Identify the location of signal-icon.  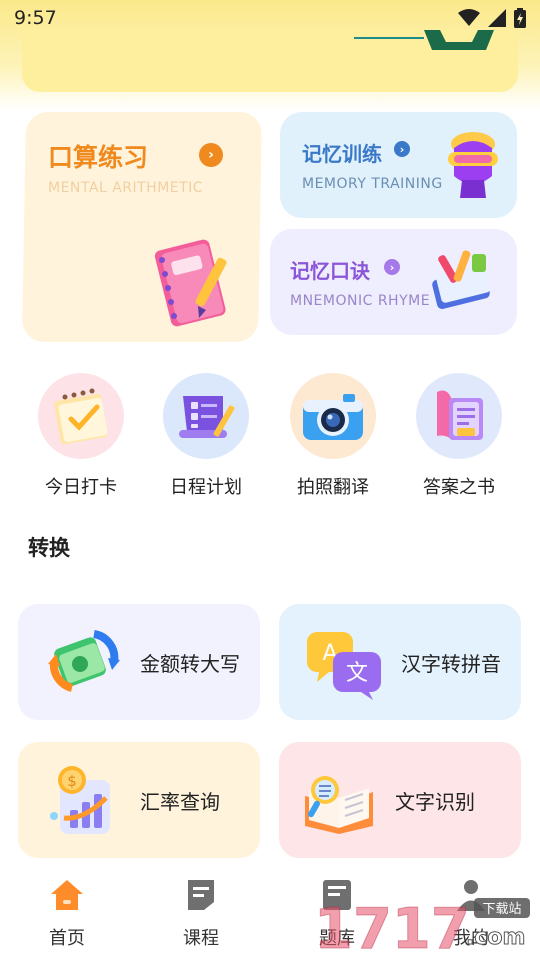
(497, 18).